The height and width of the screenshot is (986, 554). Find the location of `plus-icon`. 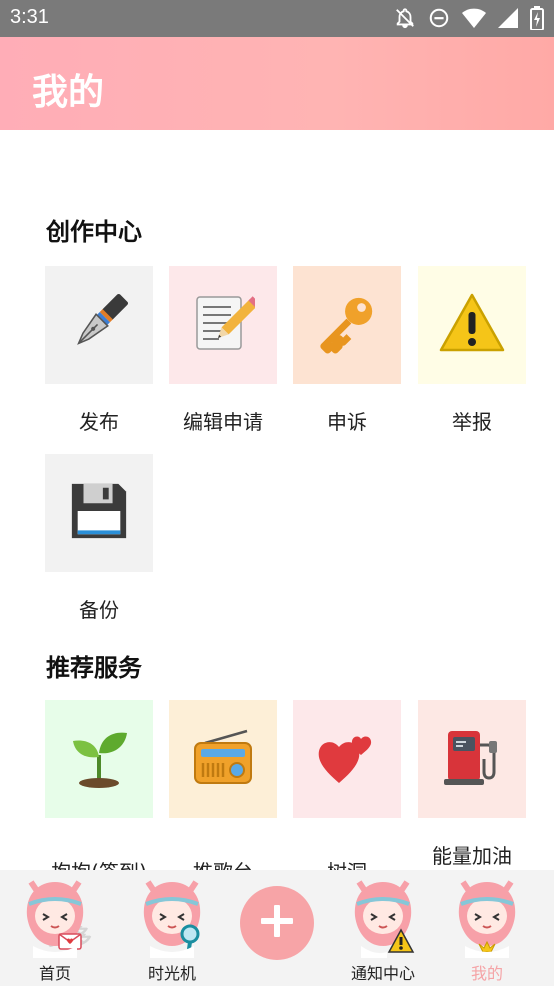

plus-icon is located at coordinates (277, 923).